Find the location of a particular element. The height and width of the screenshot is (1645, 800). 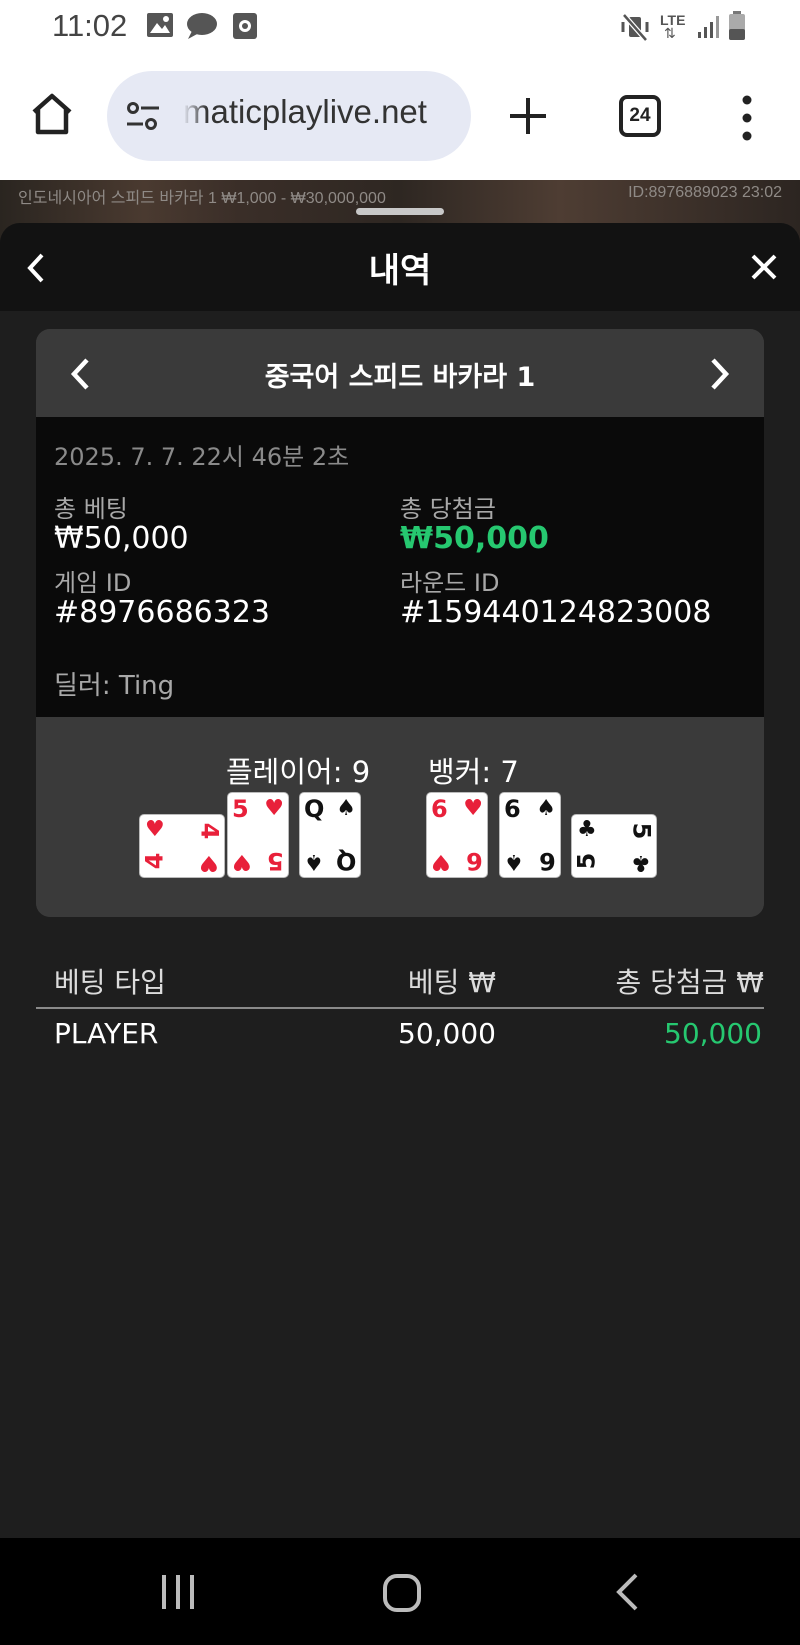

banker-card-1: 6 ♥ ♥ 6 is located at coordinates (457, 835).